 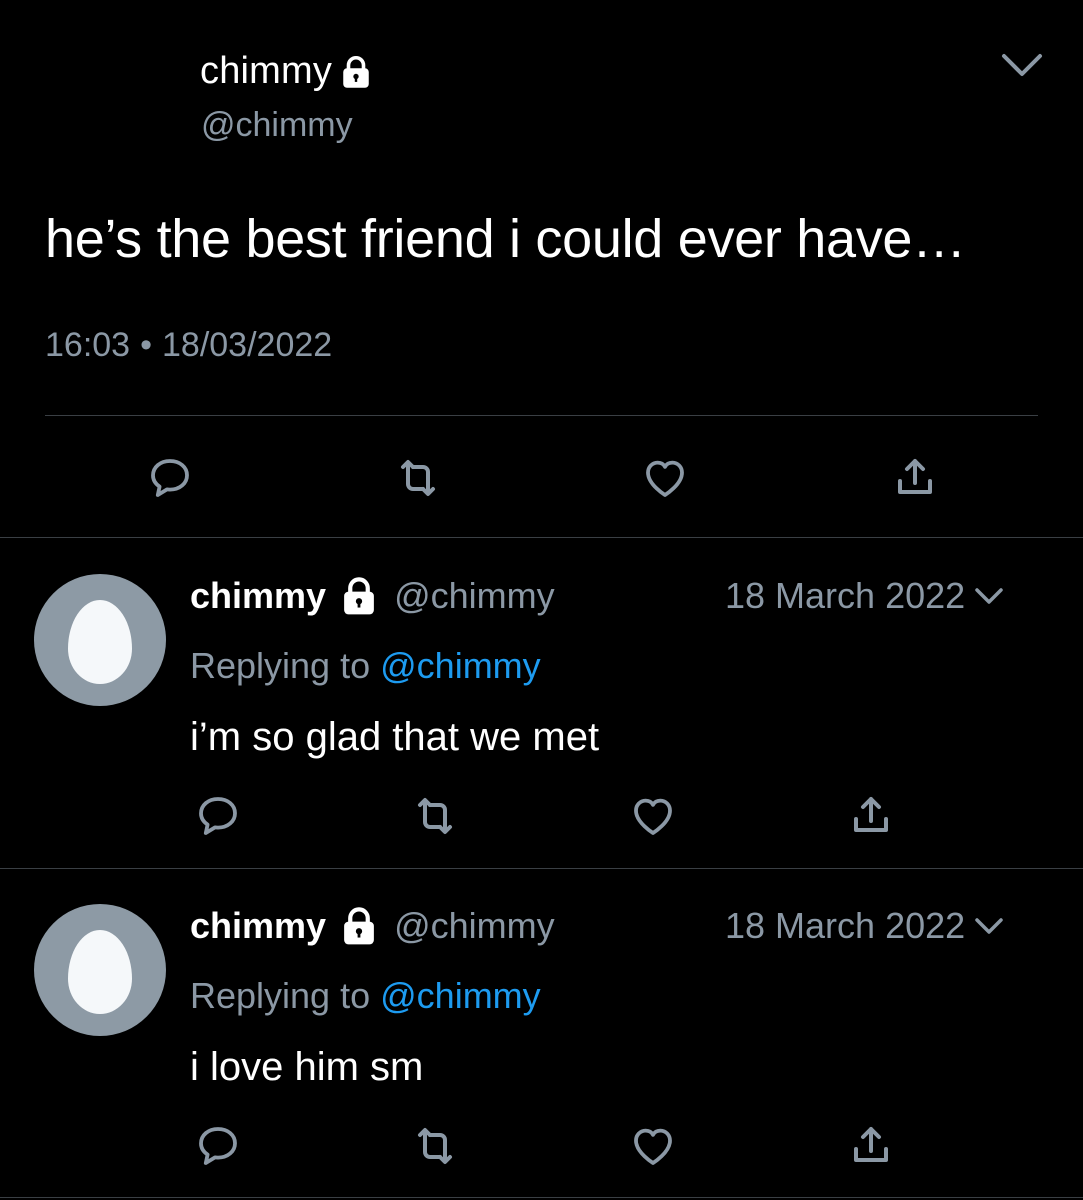 I want to click on main-tweet-handle: @chimmy, so click(x=277, y=125).